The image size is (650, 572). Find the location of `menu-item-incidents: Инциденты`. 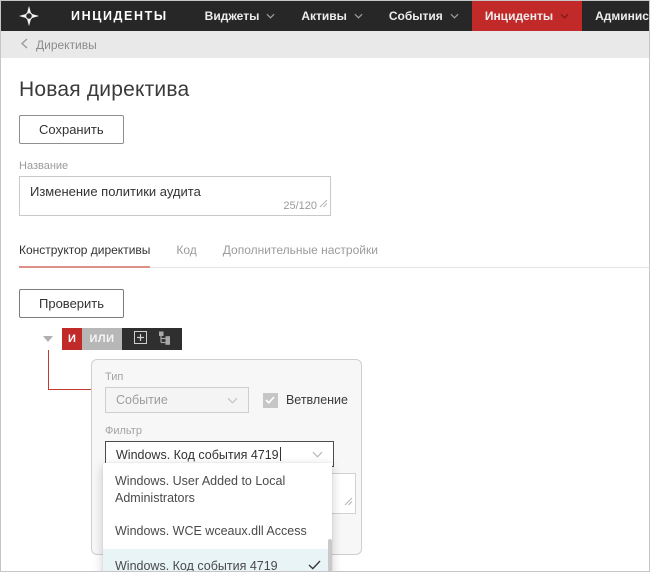

menu-item-incidents: Инциденты is located at coordinates (527, 16).